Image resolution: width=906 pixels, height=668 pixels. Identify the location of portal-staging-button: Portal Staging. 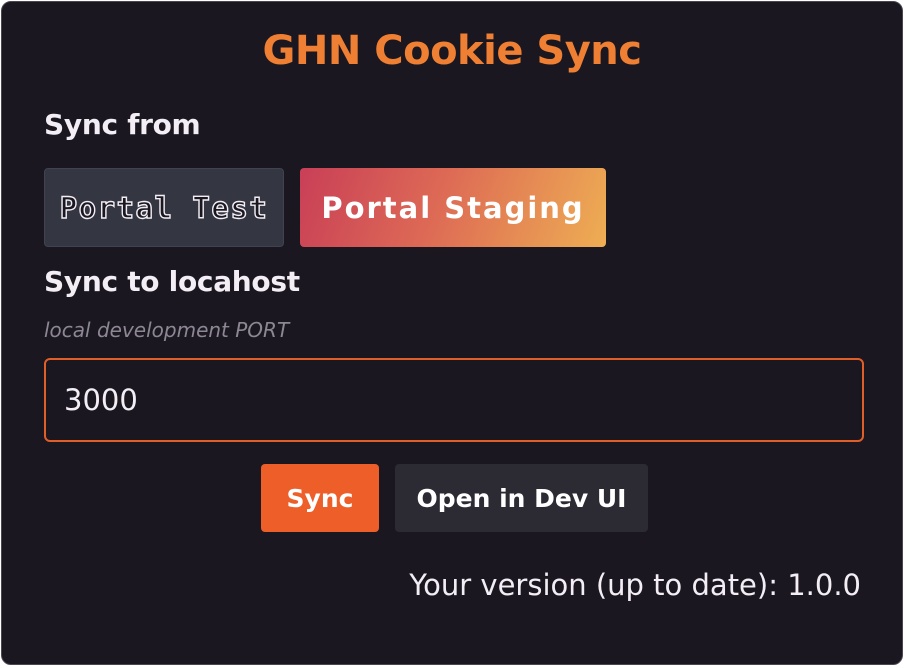
(453, 207).